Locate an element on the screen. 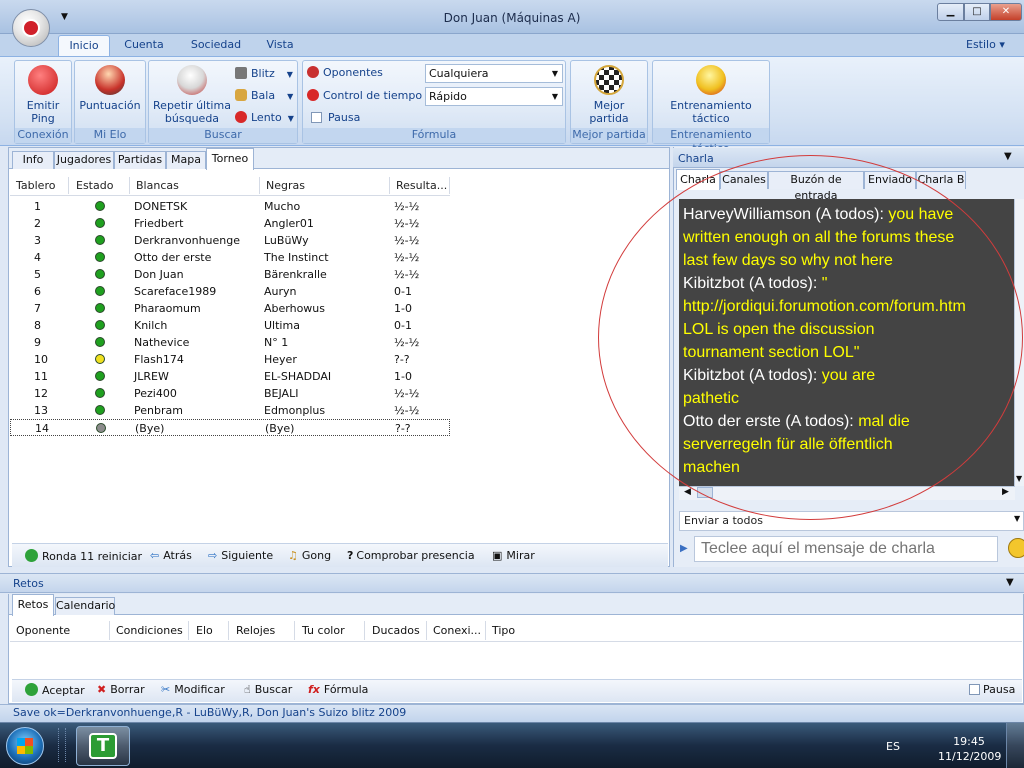 This screenshot has width=1024, height=768. tab-buzon: Buzón de entrada is located at coordinates (816, 186).